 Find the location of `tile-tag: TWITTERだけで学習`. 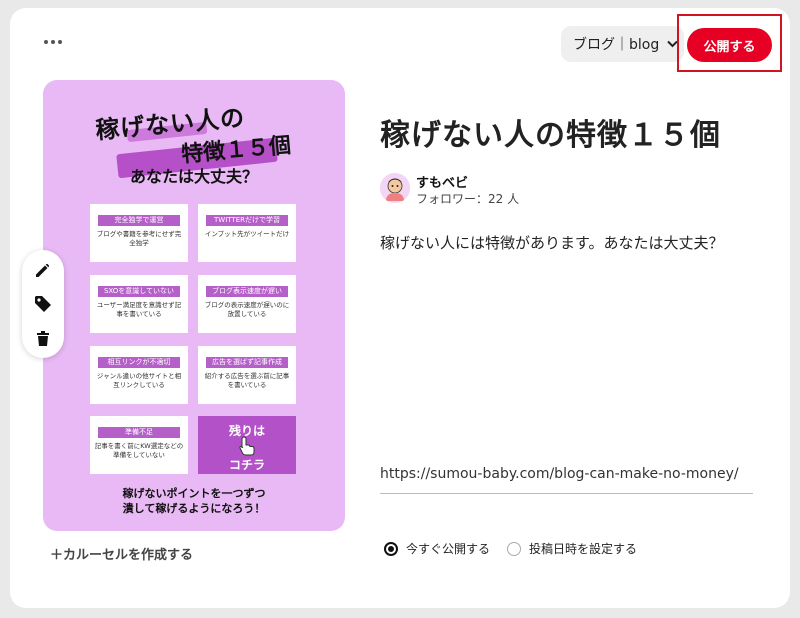

tile-tag: TWITTERだけで学習 is located at coordinates (247, 220).